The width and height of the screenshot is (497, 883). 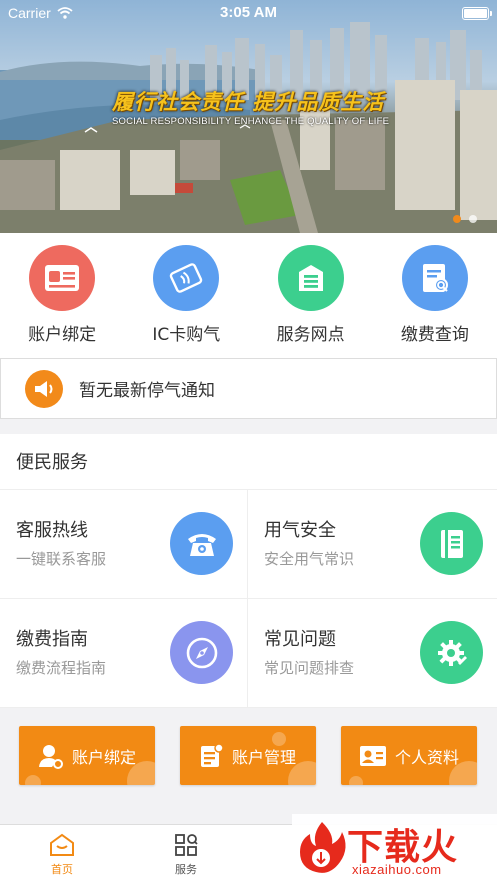 What do you see at coordinates (426, 757) in the screenshot?
I see `action-label: 个人资料` at bounding box center [426, 757].